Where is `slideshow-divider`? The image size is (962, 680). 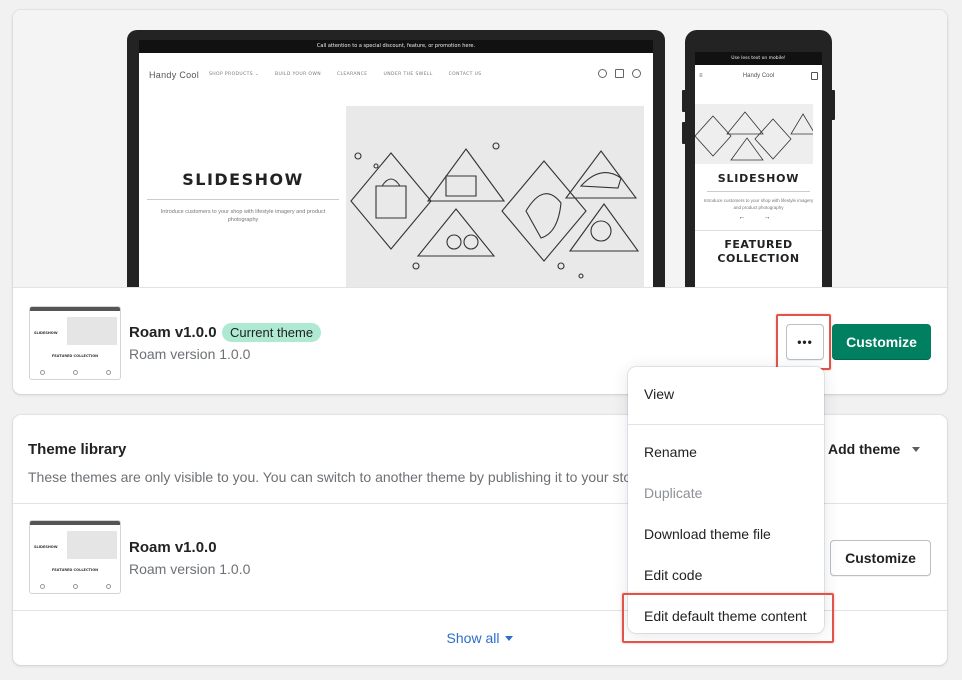
slideshow-divider is located at coordinates (243, 199).